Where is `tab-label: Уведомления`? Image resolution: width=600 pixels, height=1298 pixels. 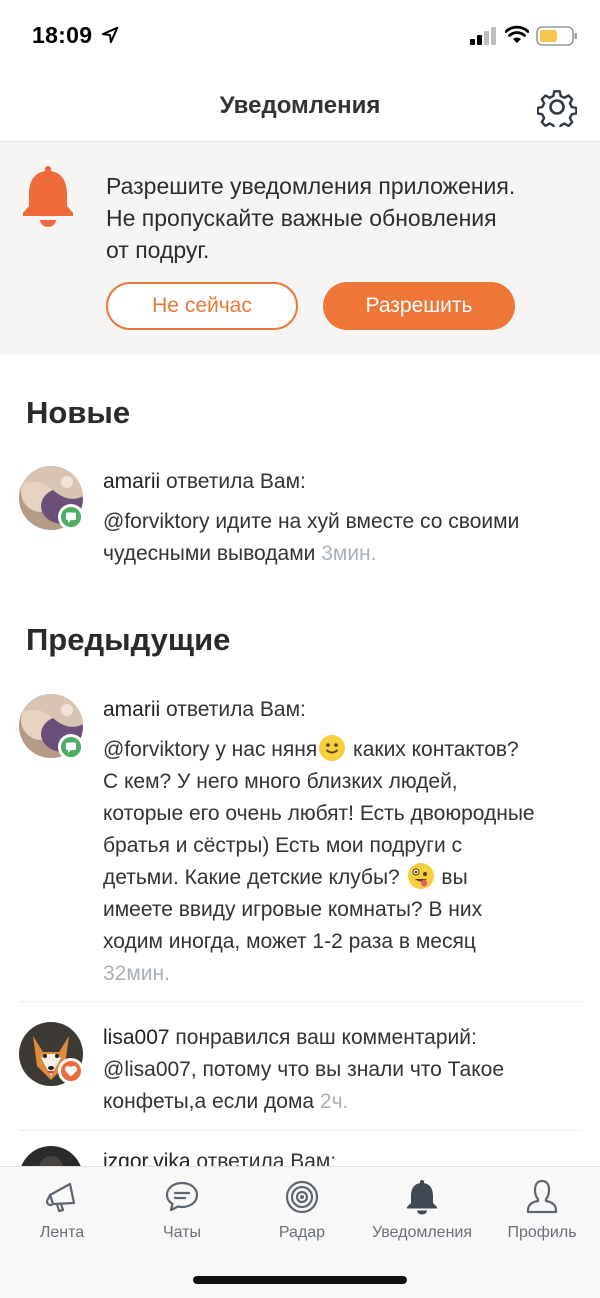 tab-label: Уведомления is located at coordinates (422, 1232).